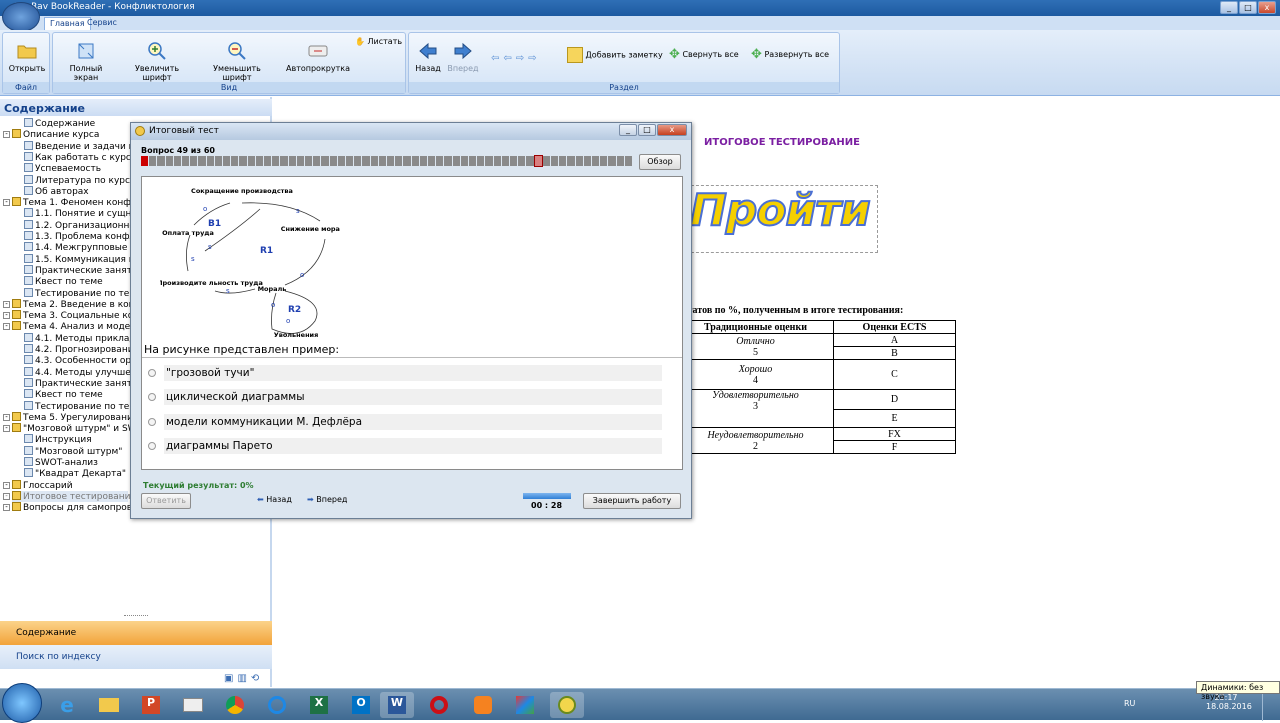 Image resolution: width=1280 pixels, height=723 pixels. I want to click on tree-item: - Вопросы для самопрове, so click(70, 507).